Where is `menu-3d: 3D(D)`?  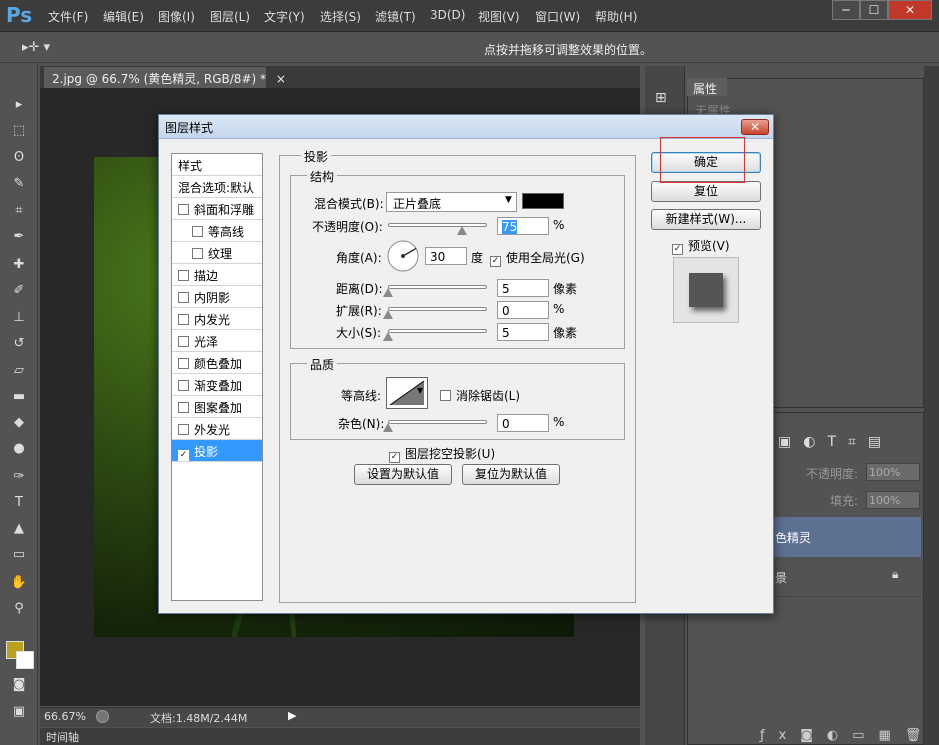 menu-3d: 3D(D) is located at coordinates (447, 15).